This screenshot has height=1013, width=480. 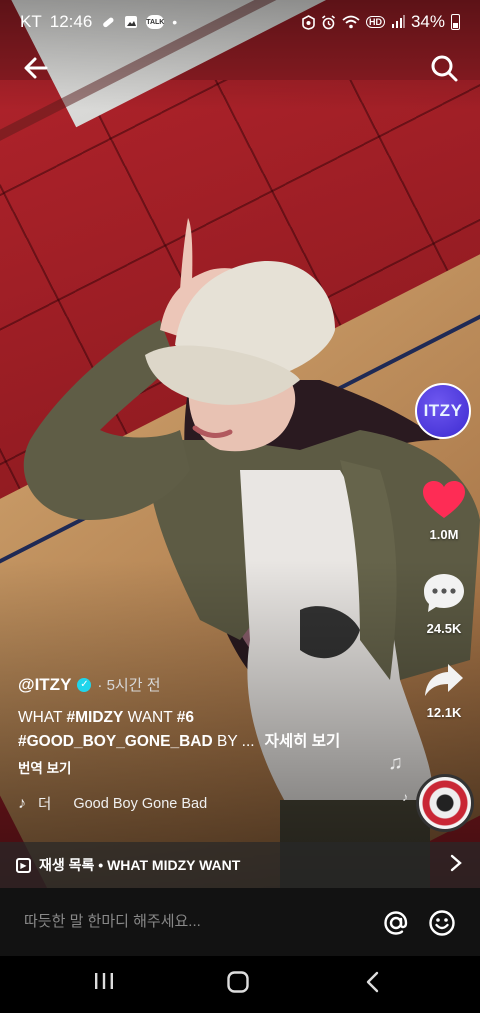 I want to click on comment-bubble-icon, so click(x=444, y=593).